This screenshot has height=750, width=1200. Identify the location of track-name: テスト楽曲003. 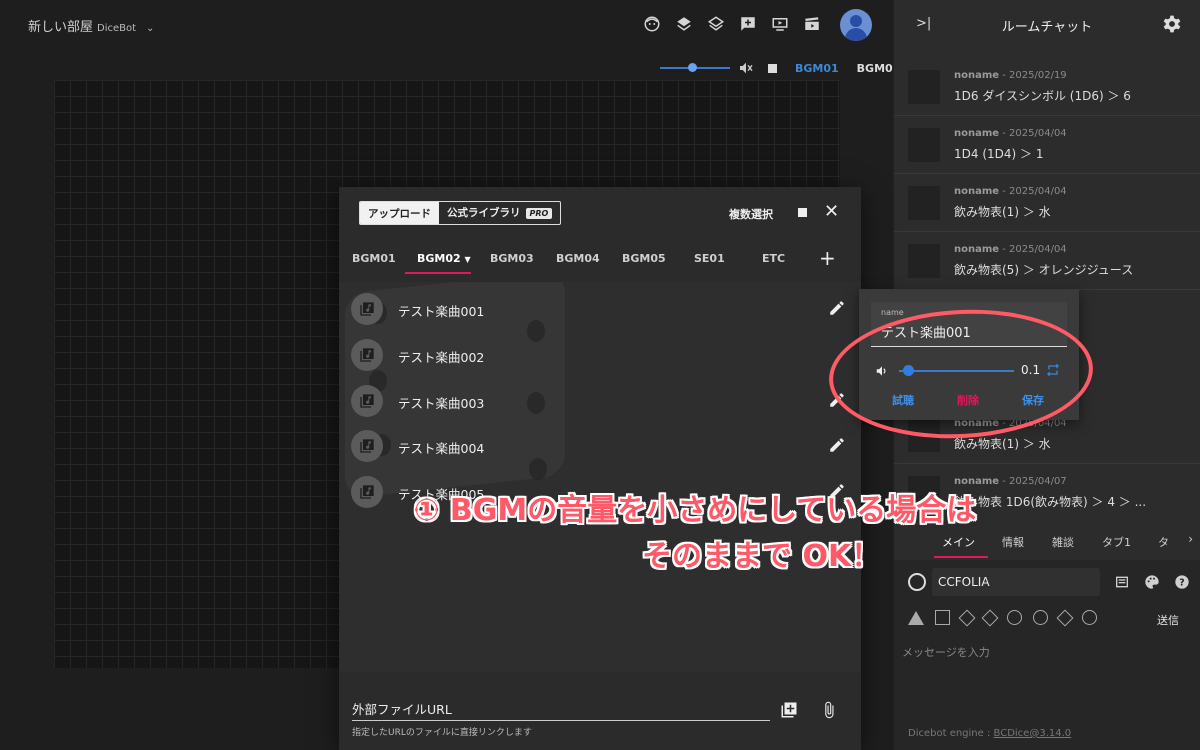
(441, 403).